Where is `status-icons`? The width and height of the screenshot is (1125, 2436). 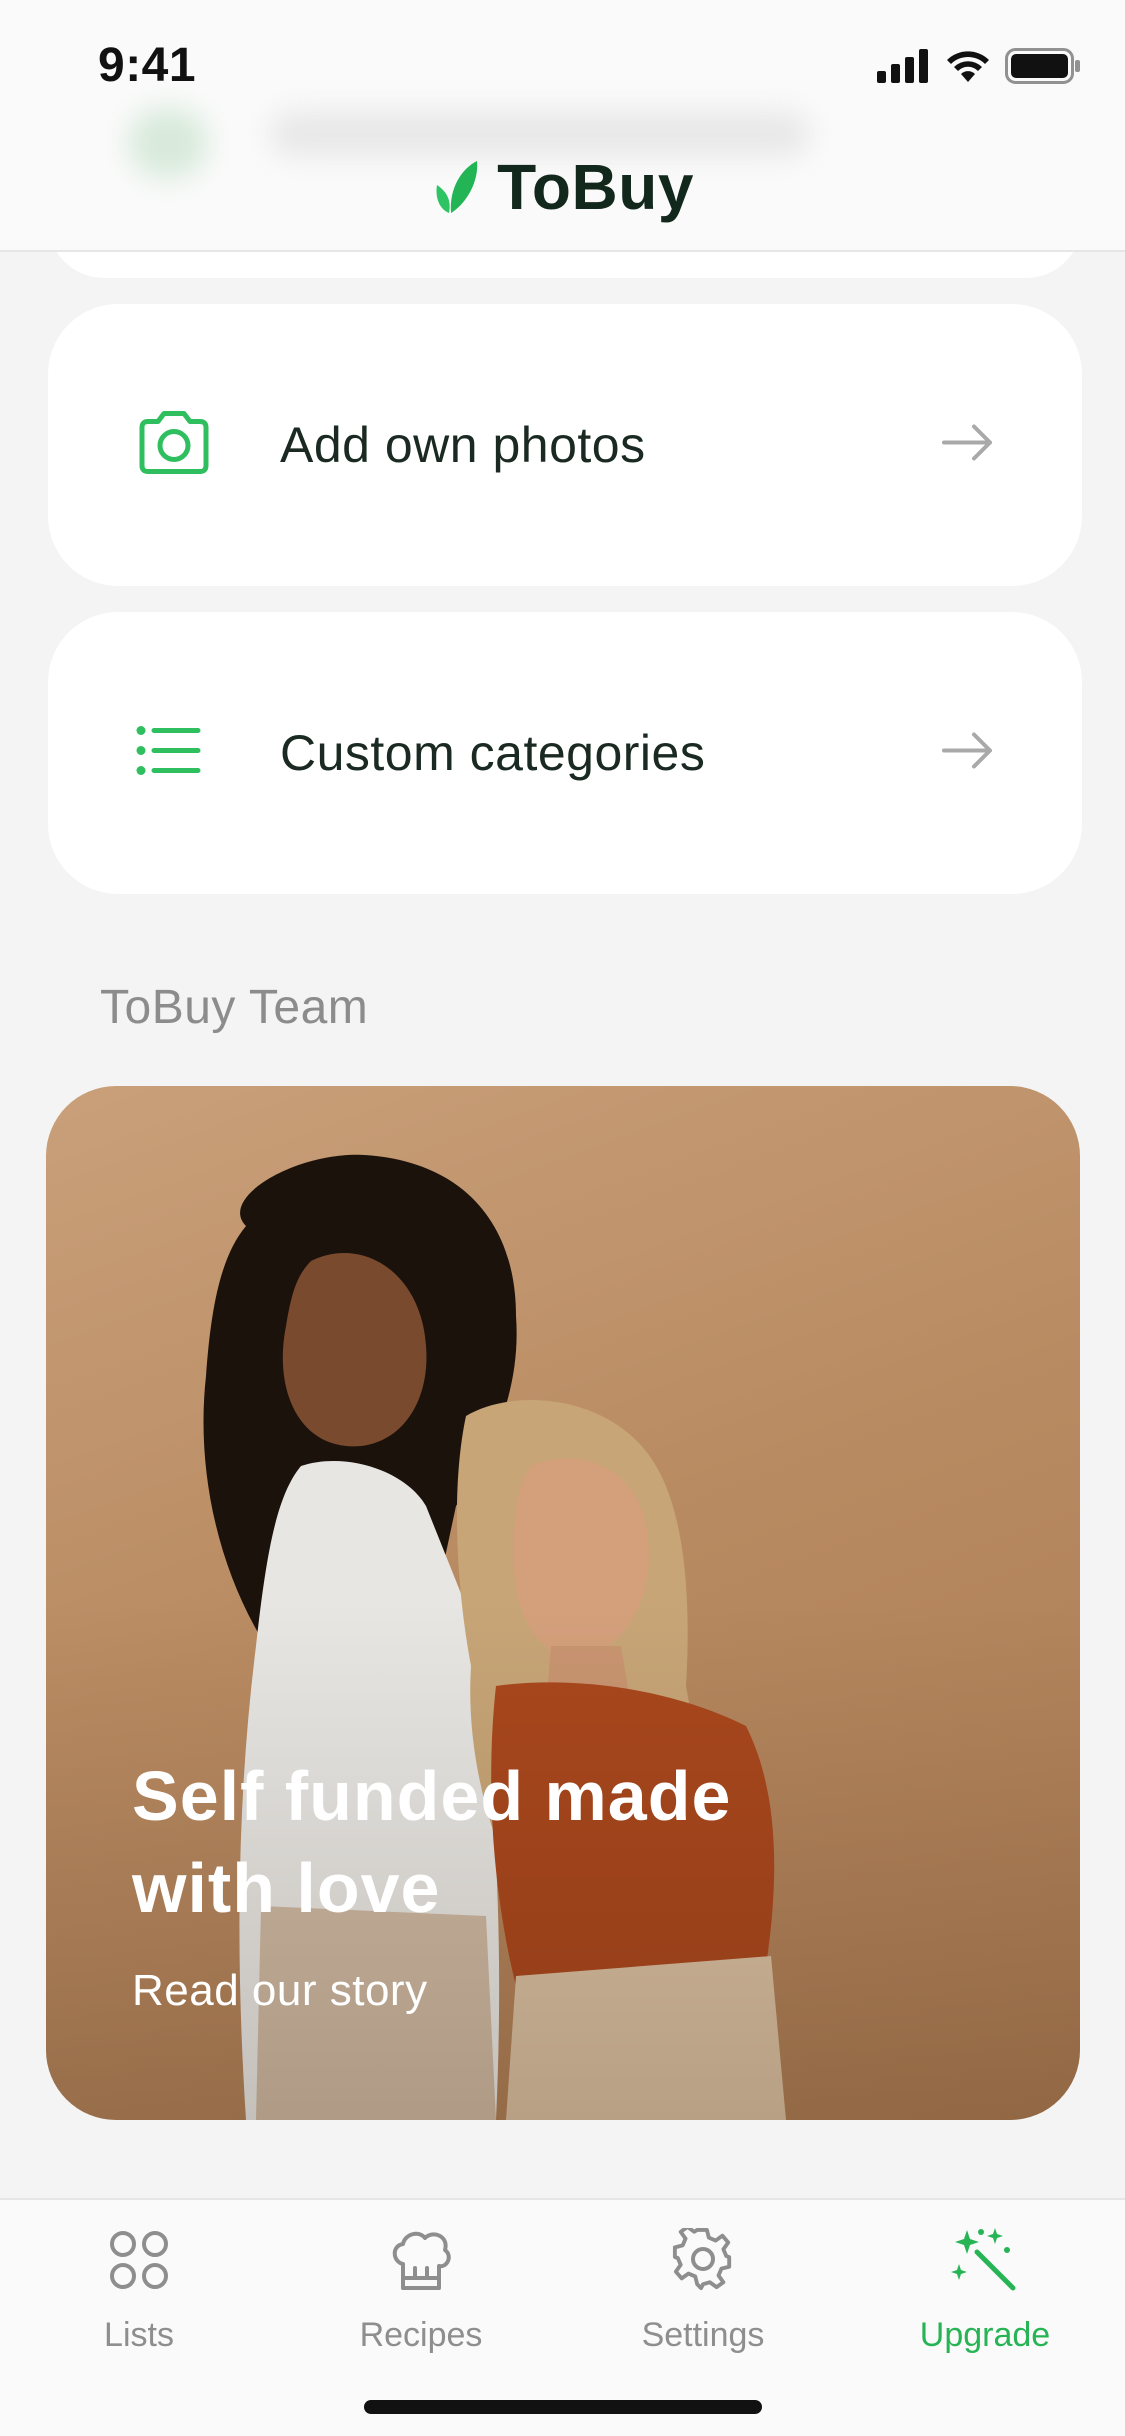 status-icons is located at coordinates (979, 66).